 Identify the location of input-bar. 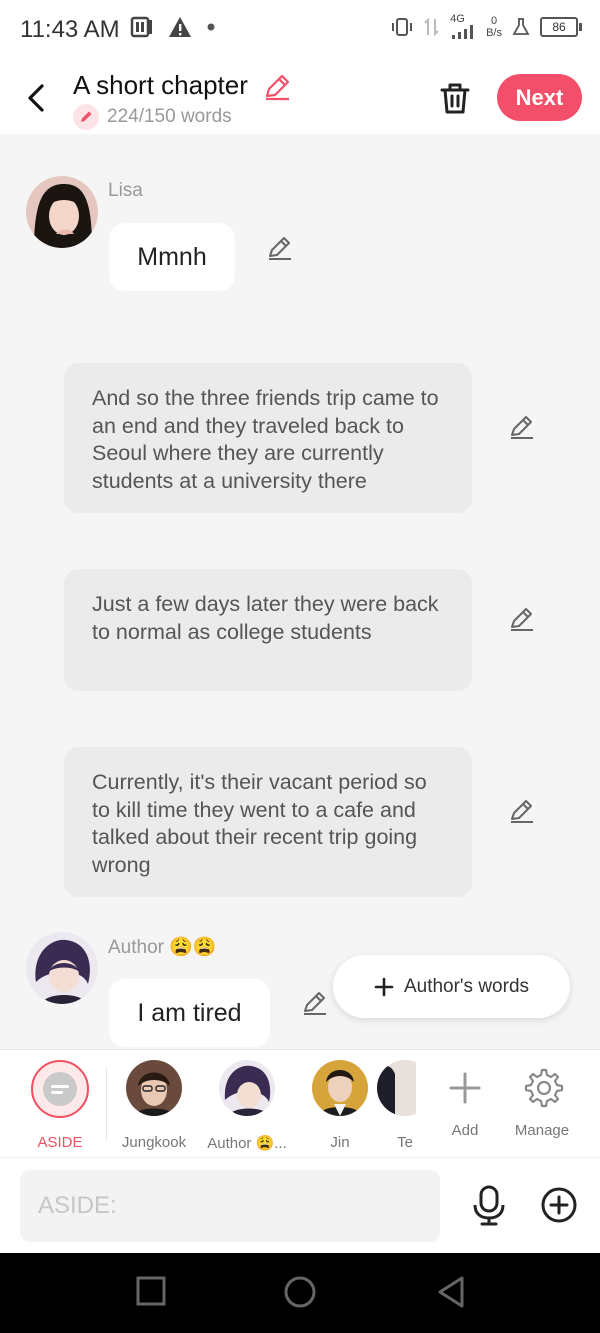
(300, 1205).